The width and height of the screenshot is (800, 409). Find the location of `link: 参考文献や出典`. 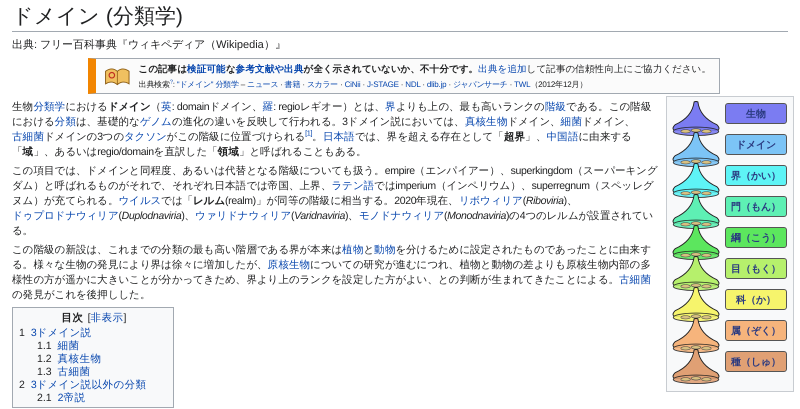

link: 参考文献や出典 is located at coordinates (270, 69).